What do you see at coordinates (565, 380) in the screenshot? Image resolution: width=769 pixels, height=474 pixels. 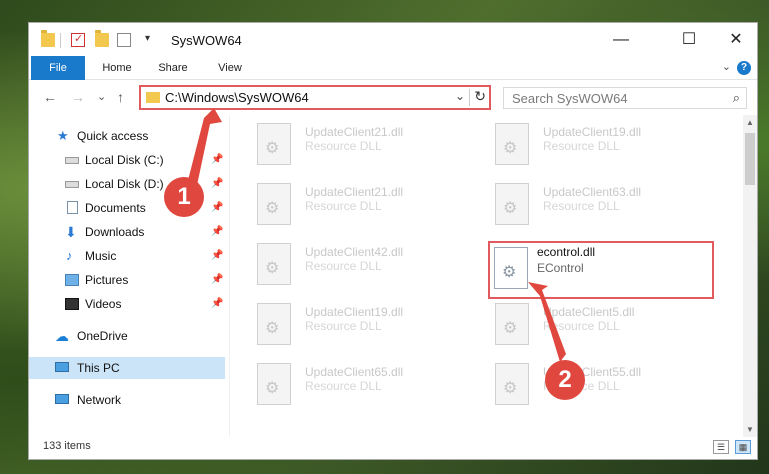 I see `step-2-badge: 2` at bounding box center [565, 380].